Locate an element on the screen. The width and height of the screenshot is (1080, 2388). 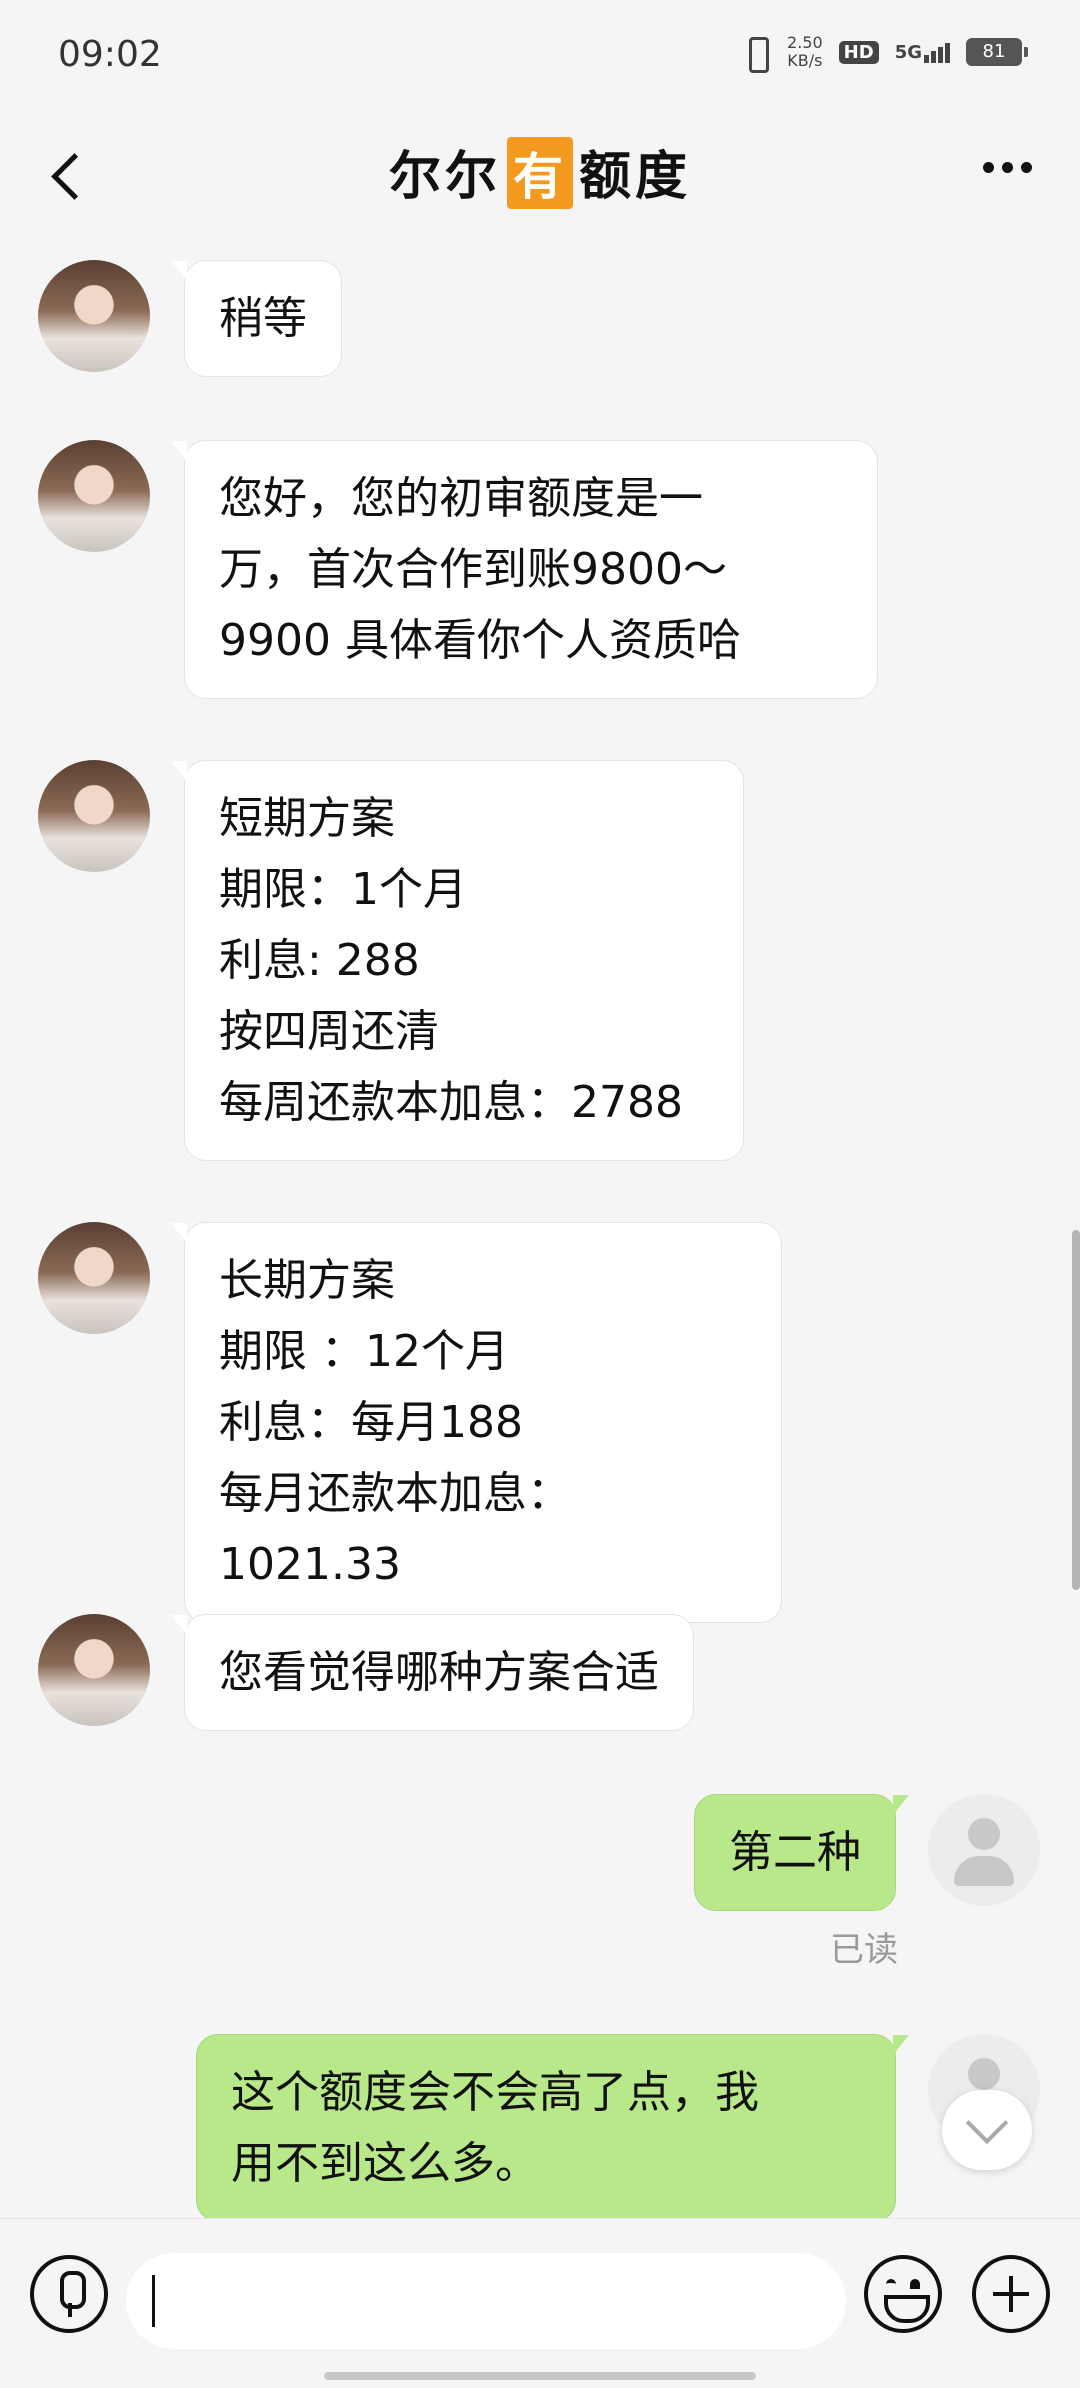
battery-icon: 81 is located at coordinates (997, 52).